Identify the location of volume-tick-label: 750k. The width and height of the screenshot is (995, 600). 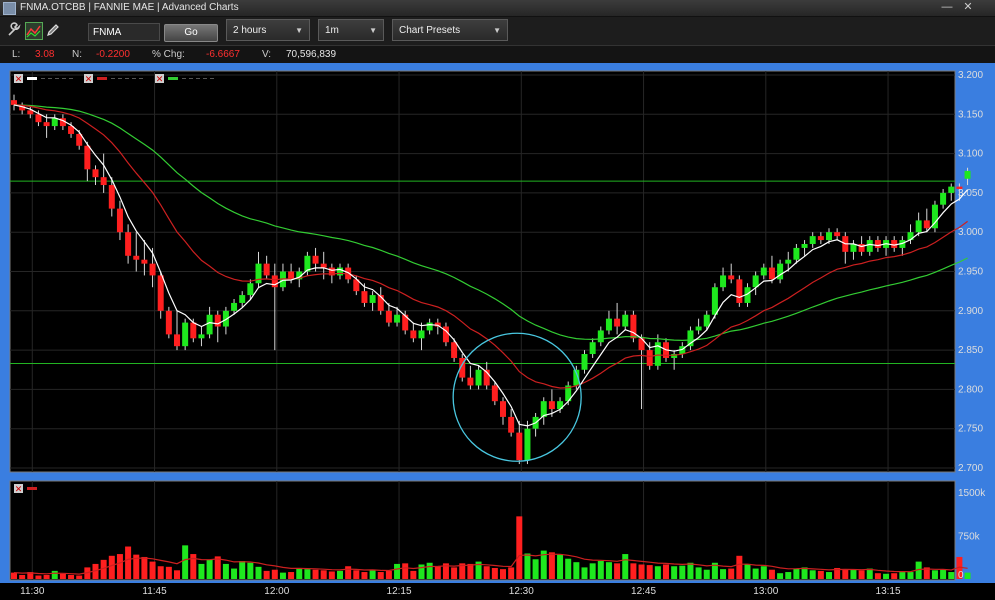
(969, 537).